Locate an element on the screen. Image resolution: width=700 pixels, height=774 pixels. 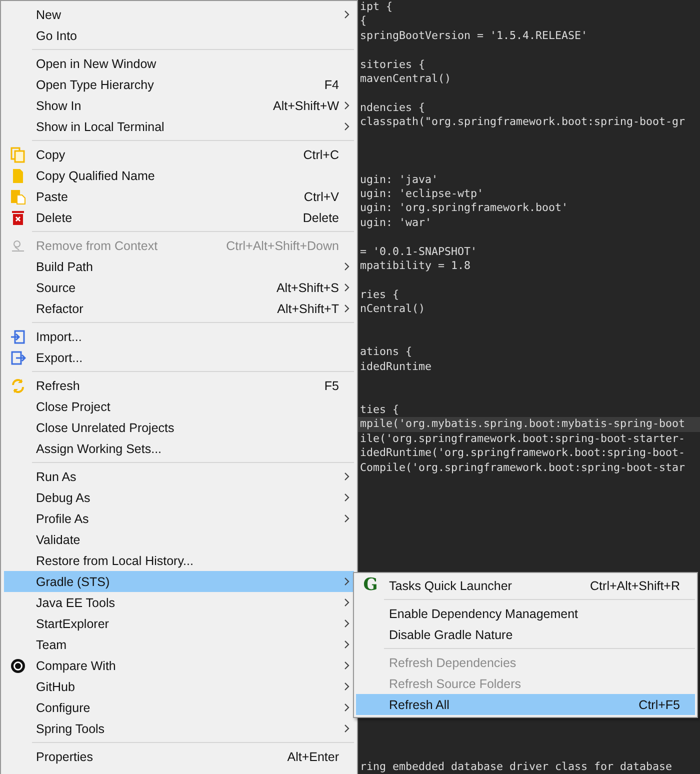
code-line: sitories { is located at coordinates (393, 65).